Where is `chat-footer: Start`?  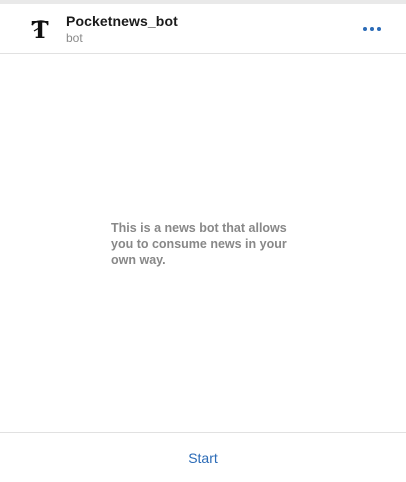
chat-footer: Start is located at coordinates (203, 457).